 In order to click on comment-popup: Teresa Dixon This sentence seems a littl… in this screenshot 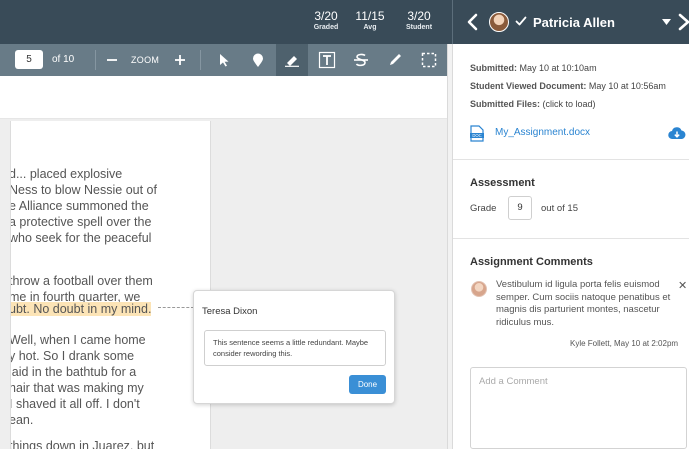, I will do `click(294, 347)`.